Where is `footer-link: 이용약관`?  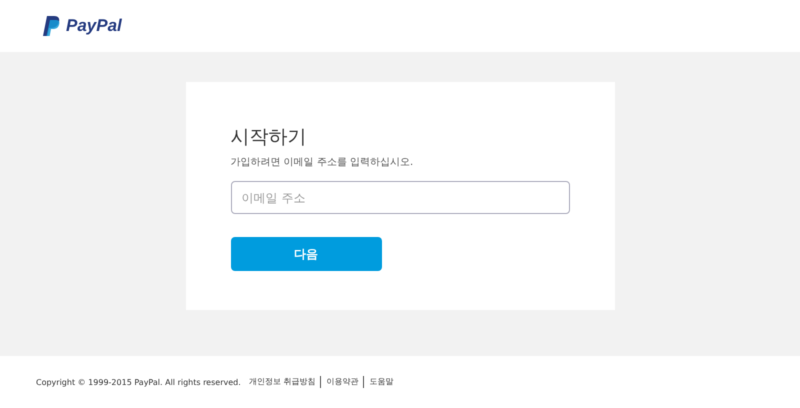 footer-link: 이용약관 is located at coordinates (342, 382).